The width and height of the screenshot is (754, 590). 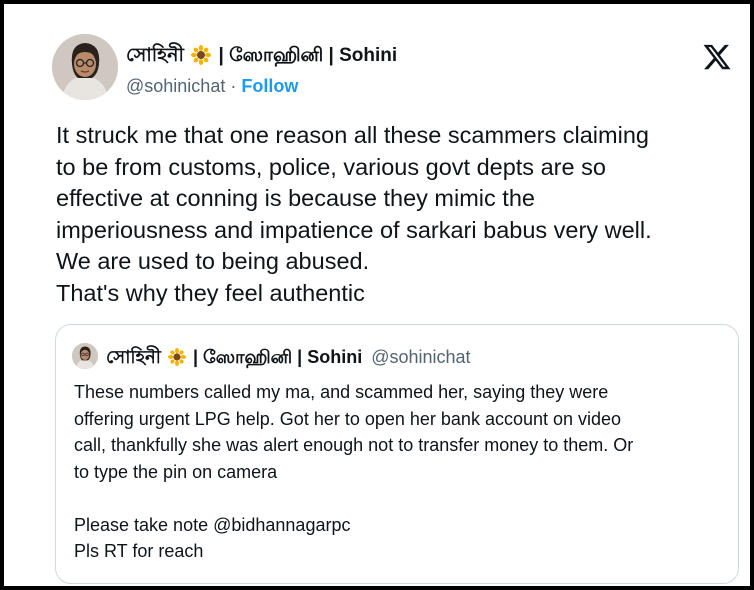 I want to click on tweet-line: We are used to being abused., so click(x=213, y=261).